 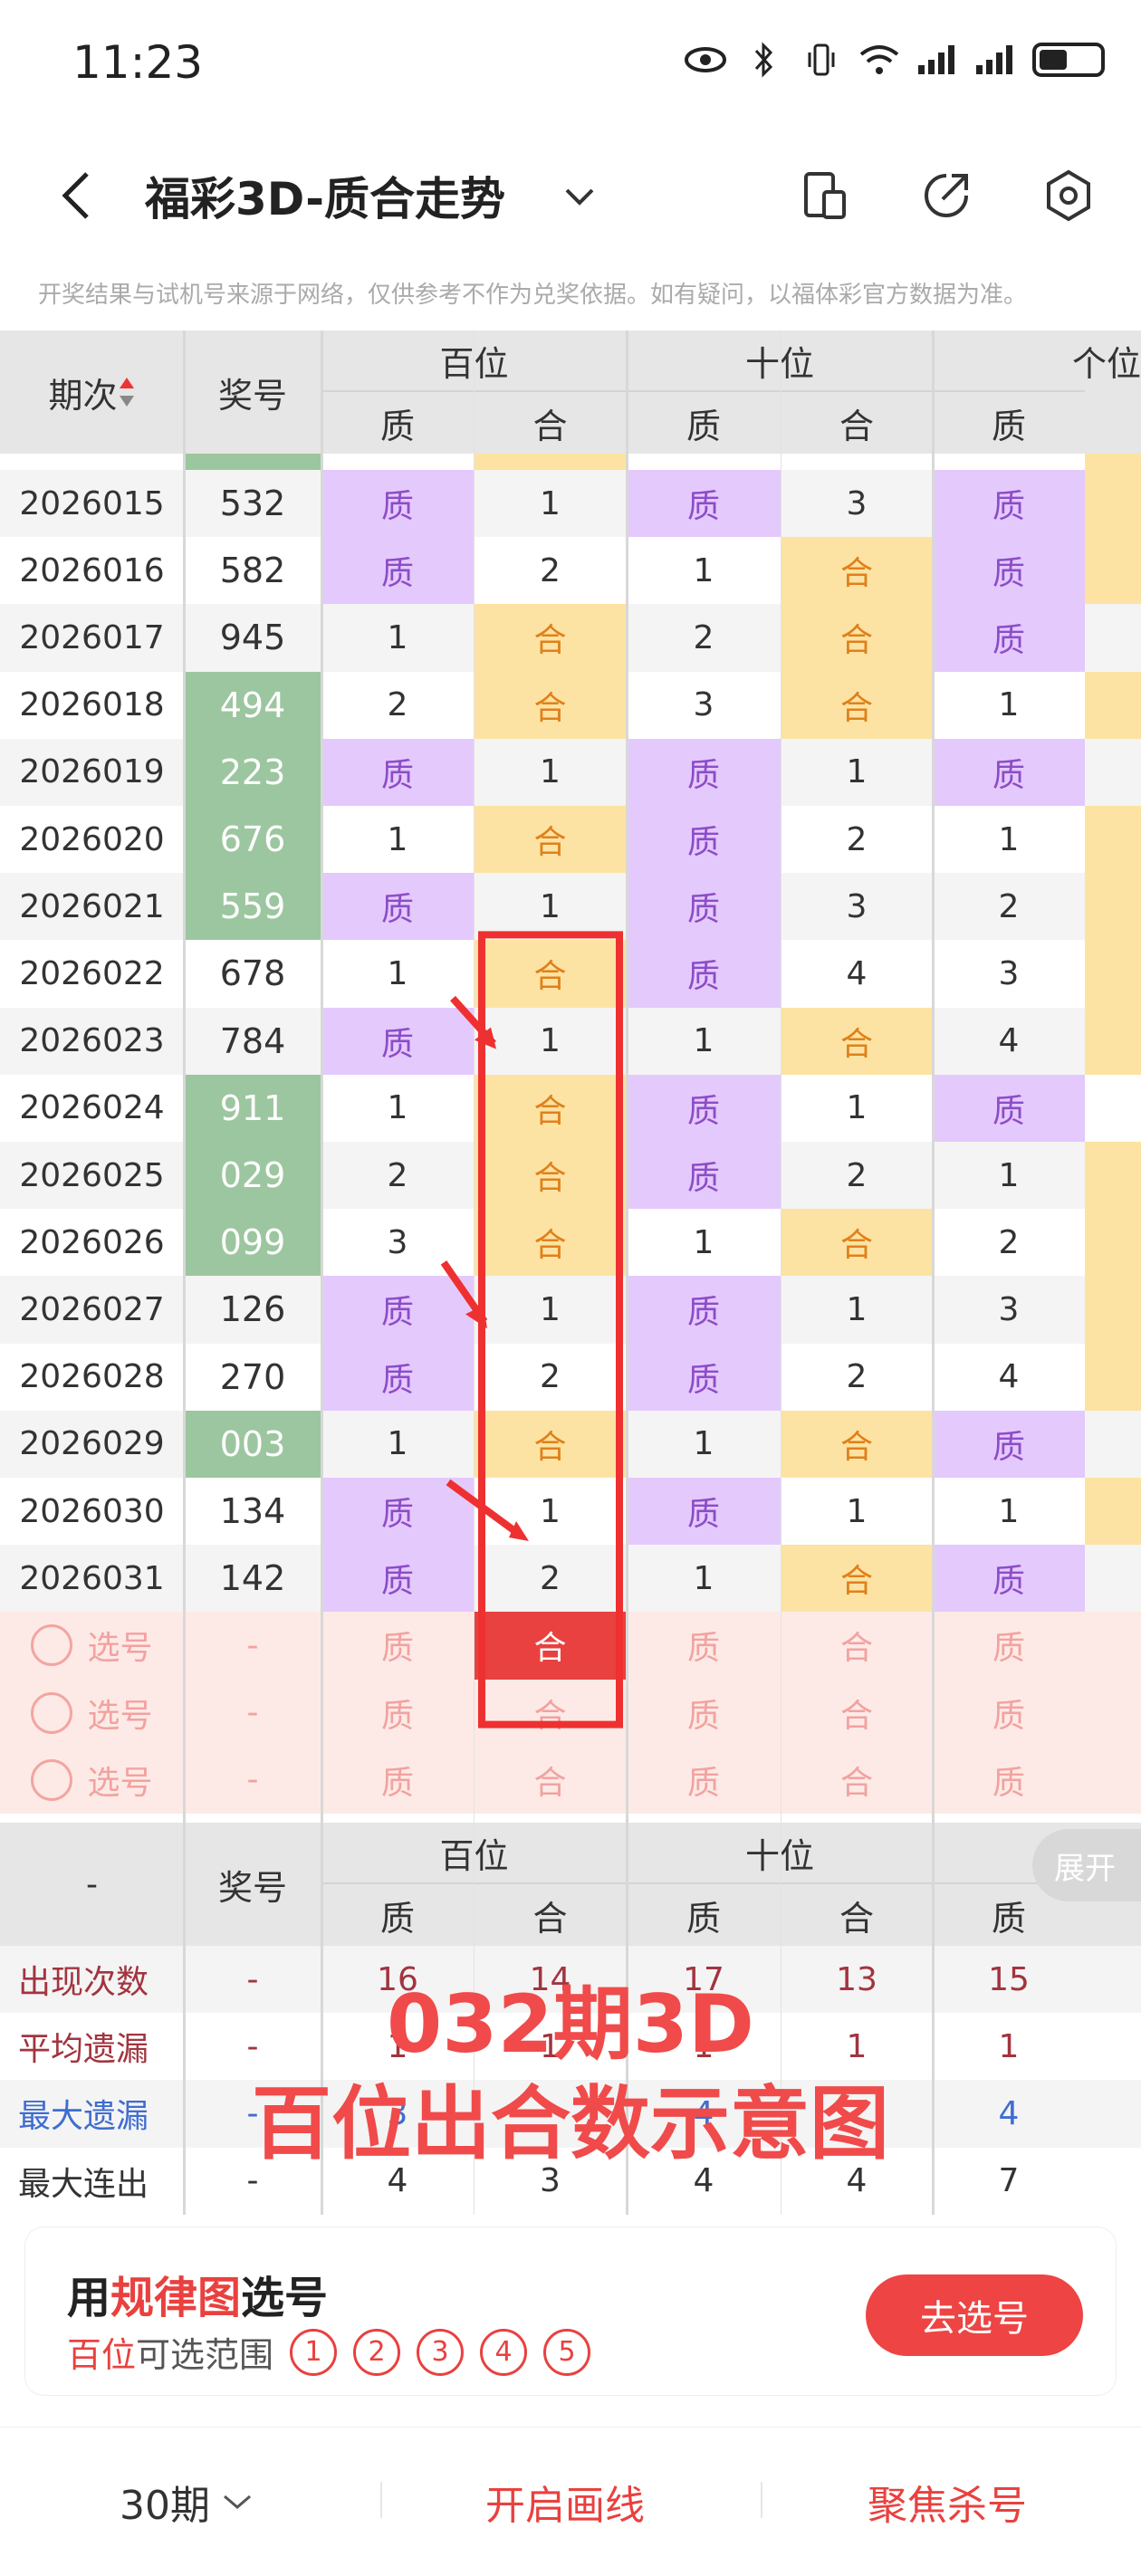 I want to click on pick-label: 选号, so click(x=120, y=1783).